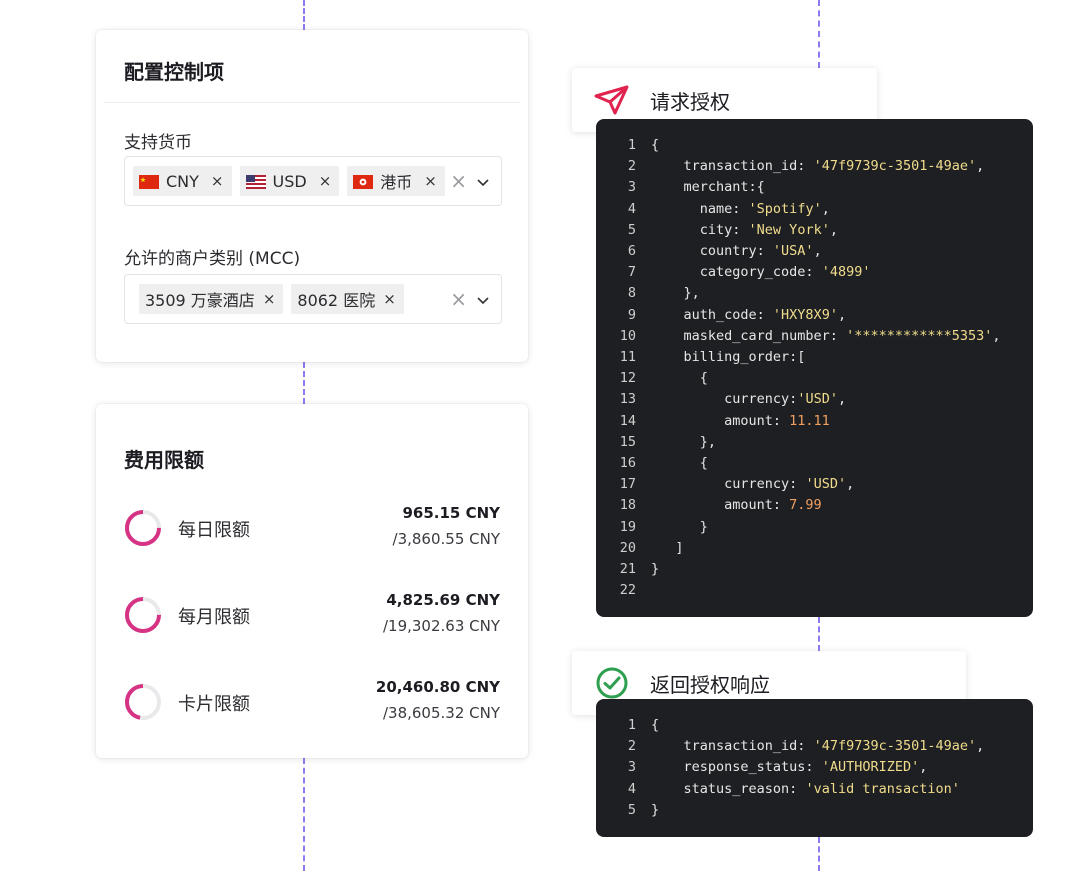 The width and height of the screenshot is (1080, 871). I want to click on code-line: 22, so click(623, 590).